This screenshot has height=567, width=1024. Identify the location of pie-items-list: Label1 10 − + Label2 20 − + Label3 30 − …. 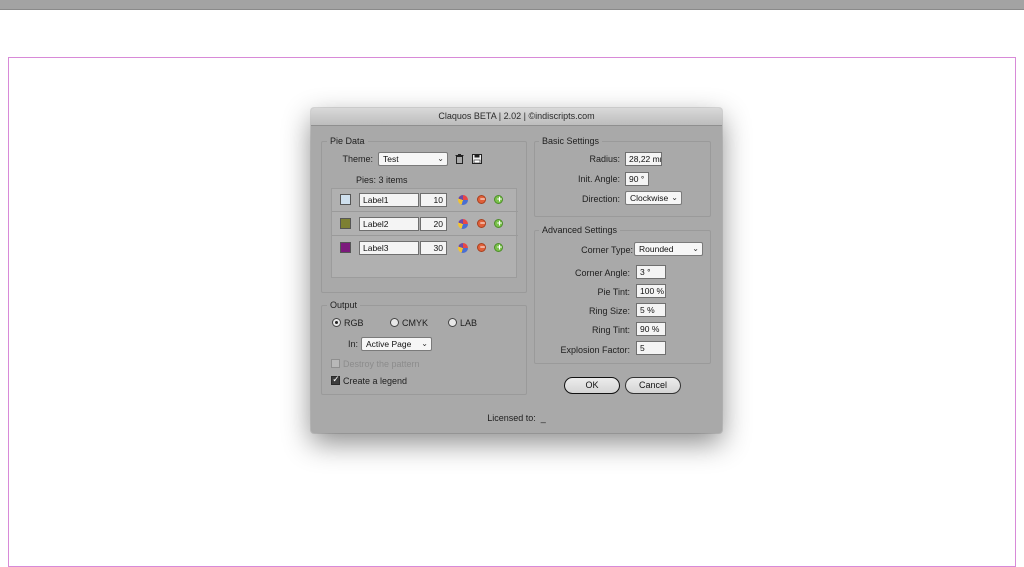
(424, 233).